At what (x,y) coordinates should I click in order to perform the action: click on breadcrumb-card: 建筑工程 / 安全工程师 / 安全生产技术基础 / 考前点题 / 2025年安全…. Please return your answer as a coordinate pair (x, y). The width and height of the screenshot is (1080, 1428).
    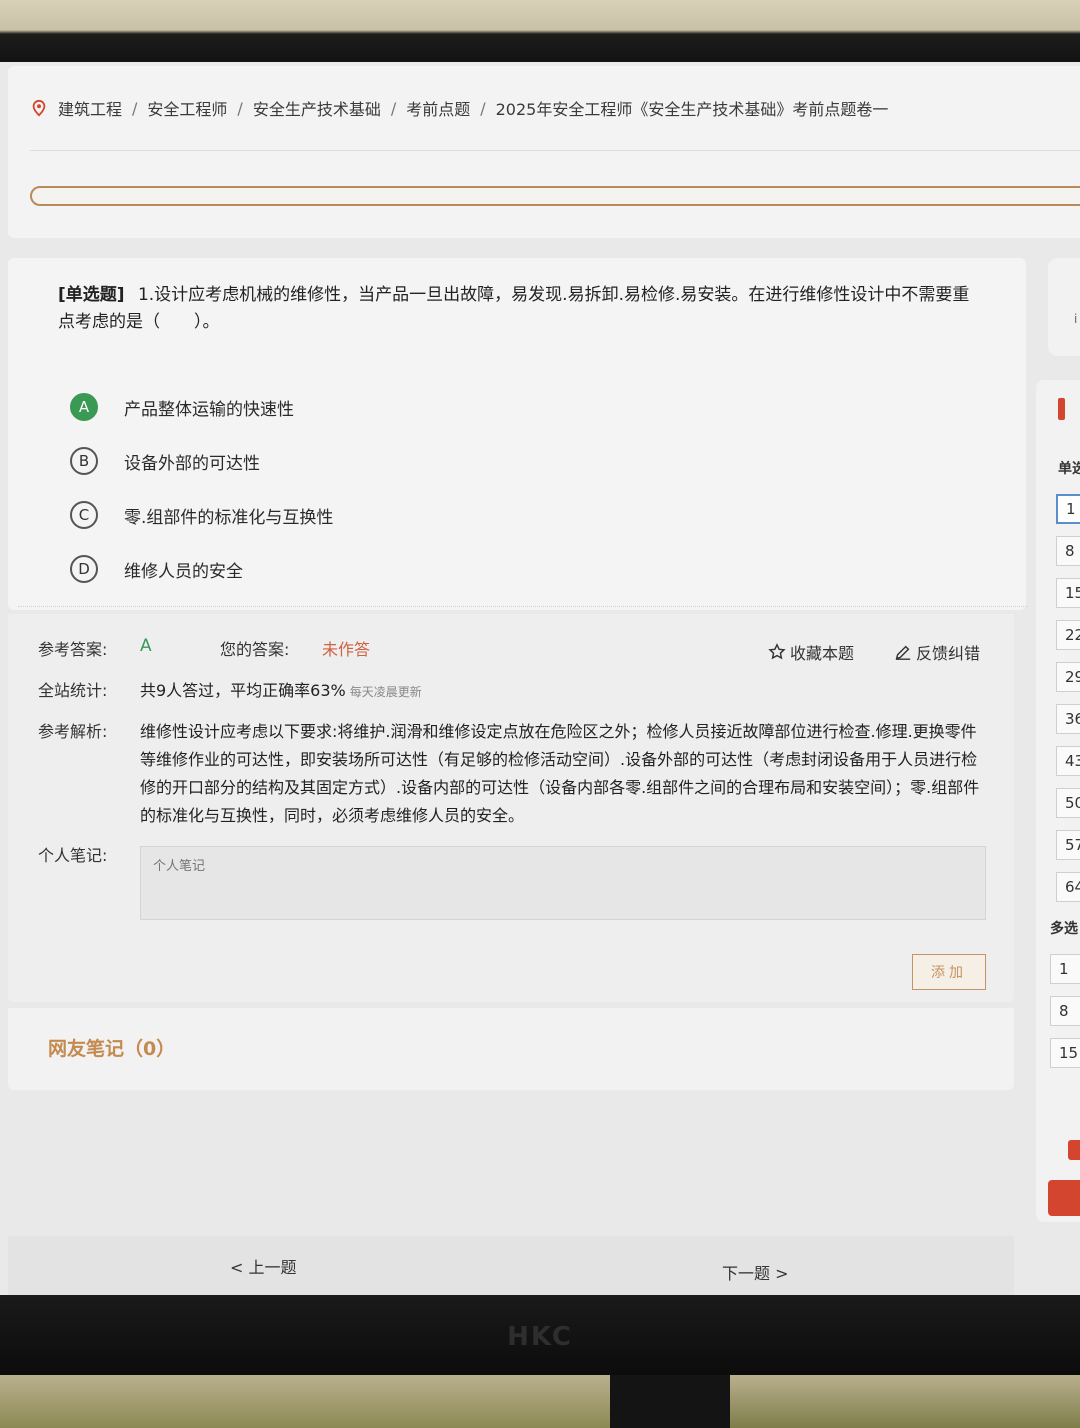
    Looking at the image, I should click on (544, 152).